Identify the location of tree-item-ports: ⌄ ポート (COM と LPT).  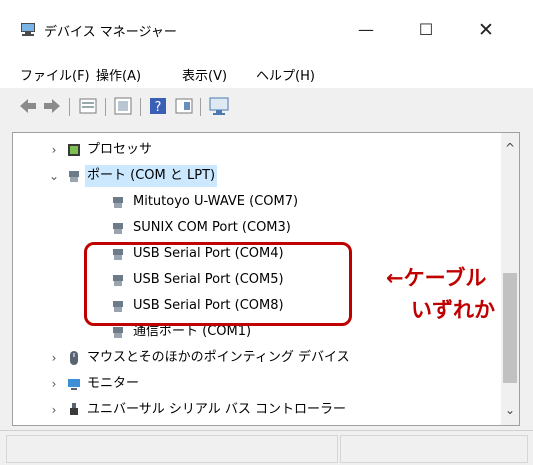
(253, 176).